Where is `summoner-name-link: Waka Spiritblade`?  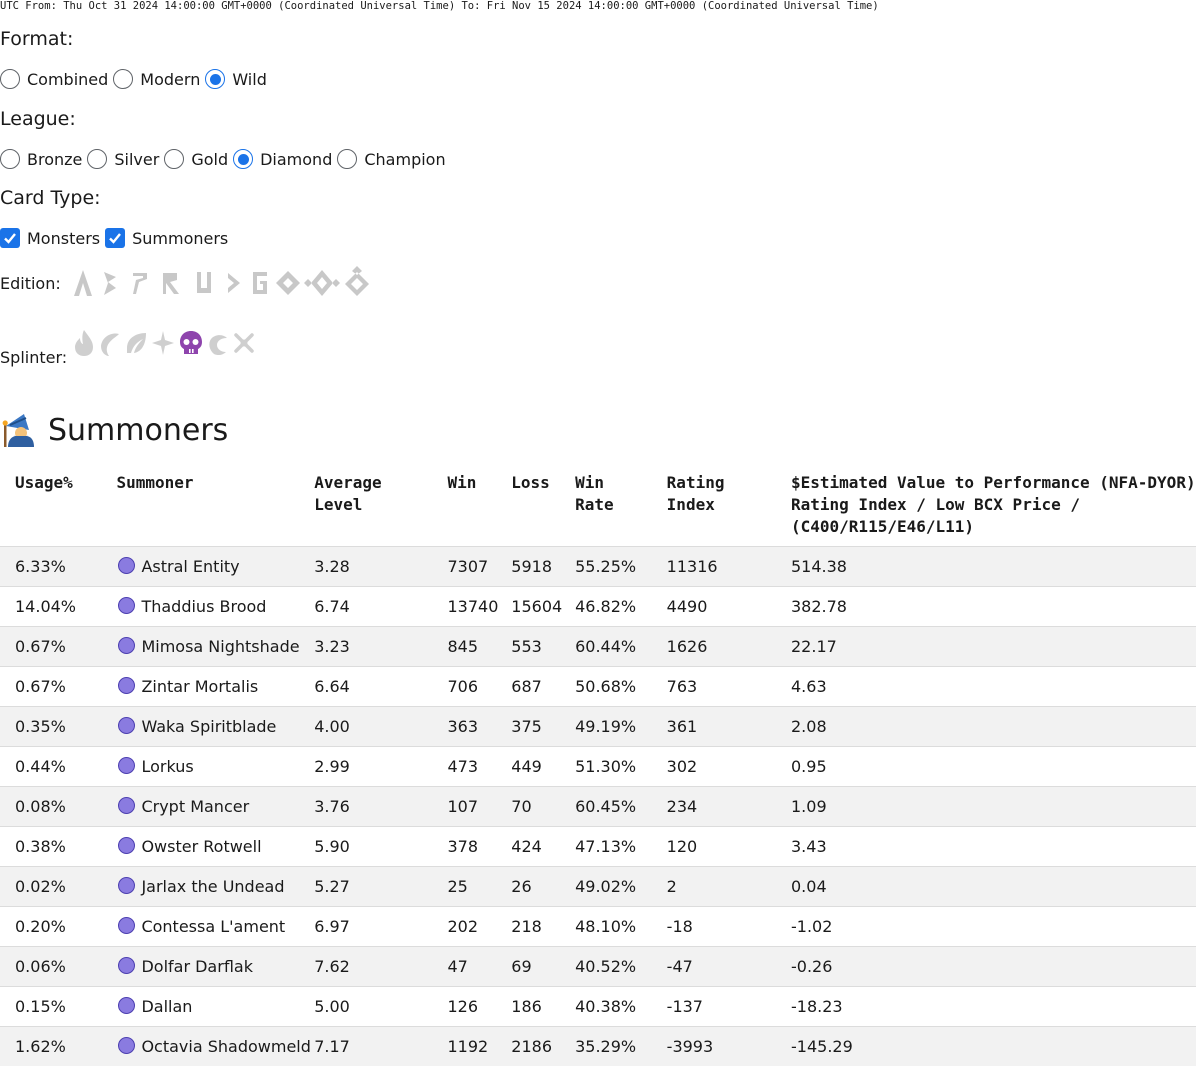
summoner-name-link: Waka Spiritblade is located at coordinates (208, 726).